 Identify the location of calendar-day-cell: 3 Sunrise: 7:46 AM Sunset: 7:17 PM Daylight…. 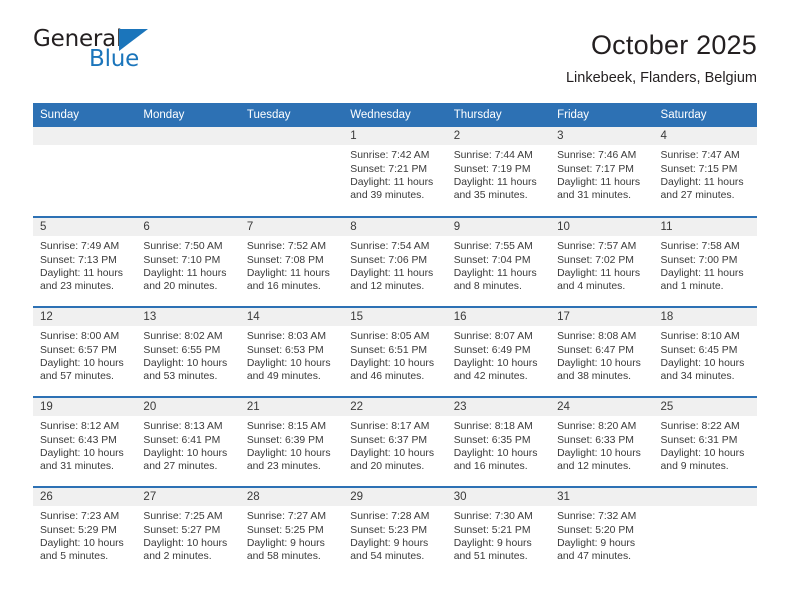
(602, 172).